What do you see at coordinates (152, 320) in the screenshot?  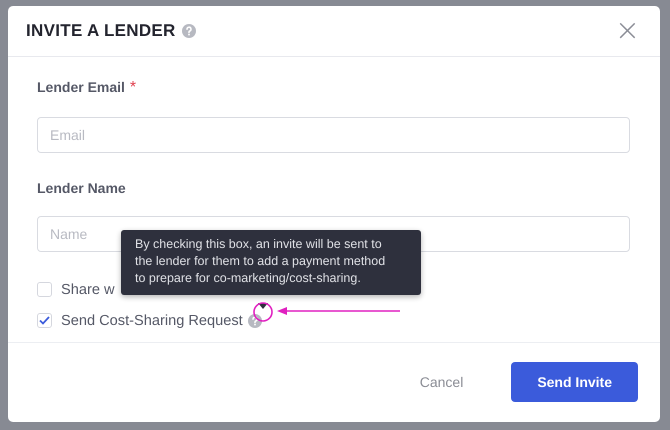 I see `checkbox-label: Send Cost-Sharing Request` at bounding box center [152, 320].